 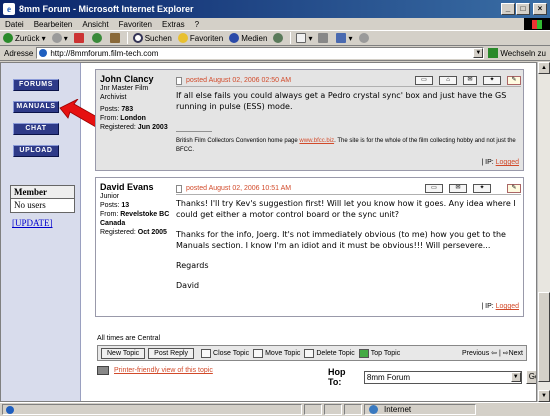 I want to click on hop-to-label: Hop To:, so click(x=337, y=377).